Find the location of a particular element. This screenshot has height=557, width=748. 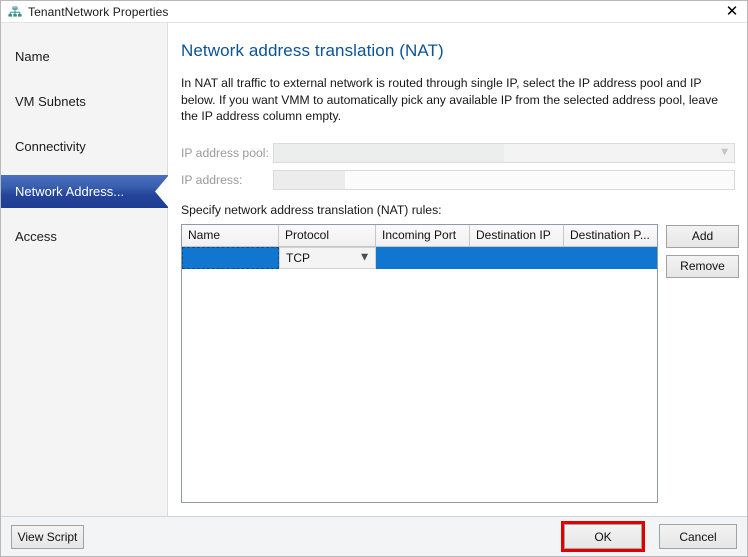

table-row: TCP ▼ is located at coordinates (419, 257).